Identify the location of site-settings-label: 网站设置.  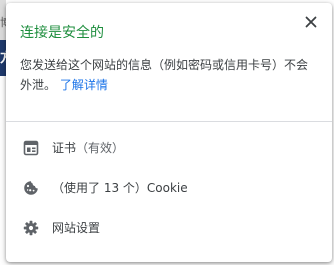
(76, 228).